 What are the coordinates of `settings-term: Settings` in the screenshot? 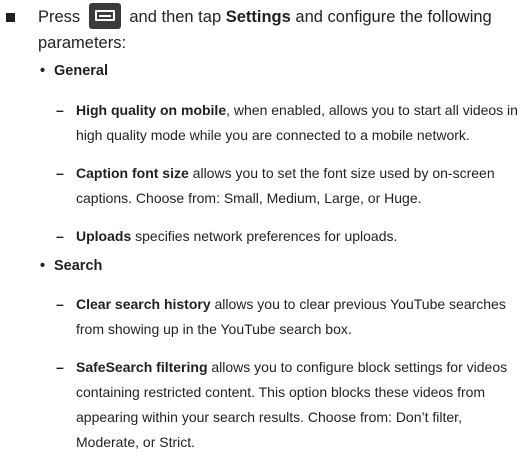 It's located at (258, 17).